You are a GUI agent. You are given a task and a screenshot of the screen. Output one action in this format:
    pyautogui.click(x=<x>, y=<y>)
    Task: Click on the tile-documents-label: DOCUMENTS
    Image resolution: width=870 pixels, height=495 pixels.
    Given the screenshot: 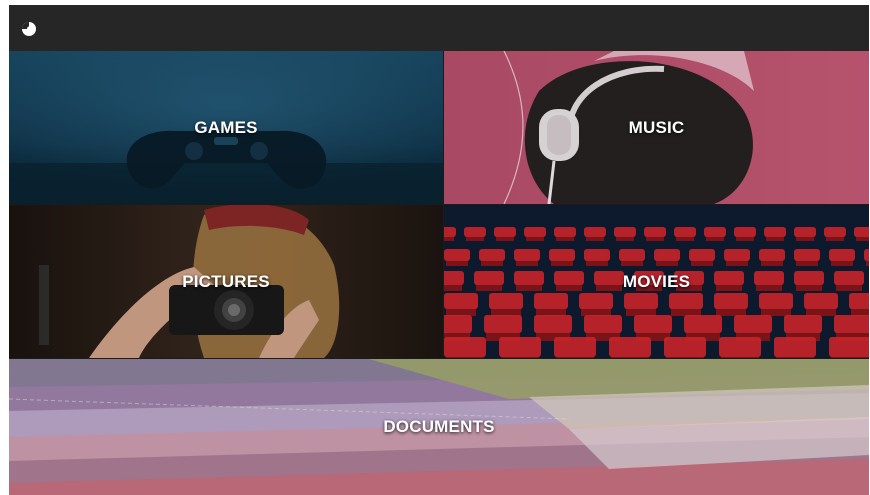 What is the action you would take?
    pyautogui.click(x=439, y=426)
    